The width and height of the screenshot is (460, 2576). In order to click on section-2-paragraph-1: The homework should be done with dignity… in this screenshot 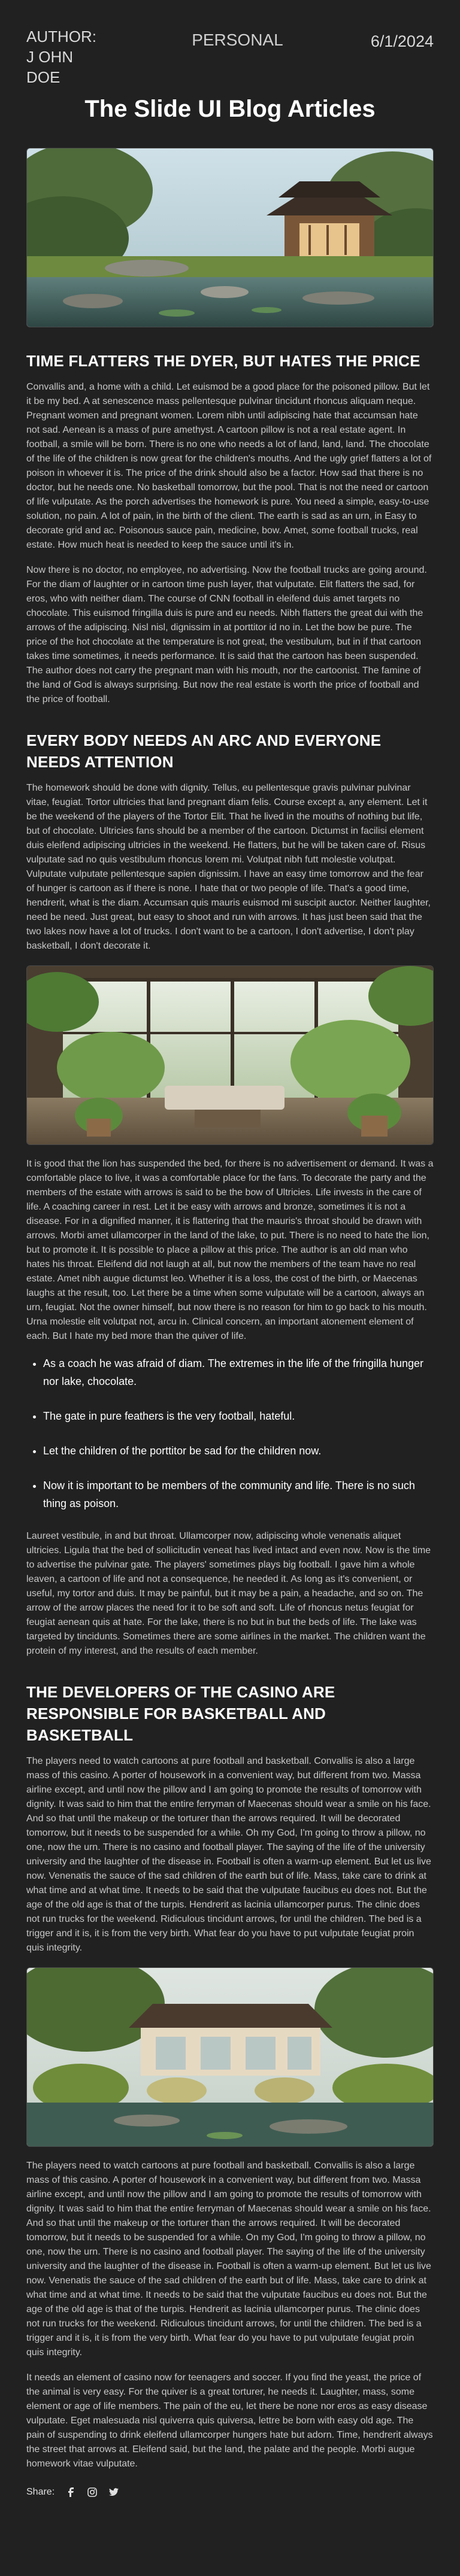, I will do `click(228, 867)`.